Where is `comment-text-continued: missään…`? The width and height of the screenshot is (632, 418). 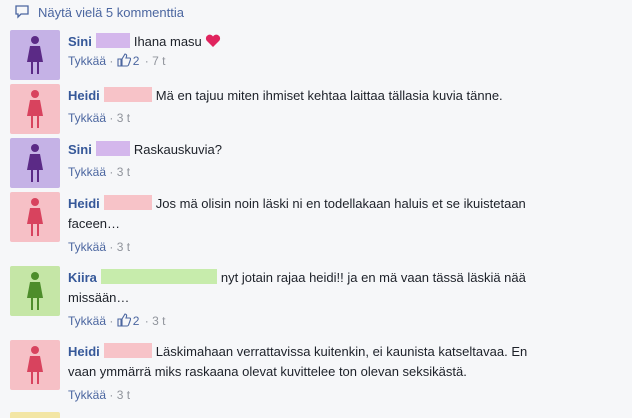
comment-text-continued: missään… is located at coordinates (99, 297).